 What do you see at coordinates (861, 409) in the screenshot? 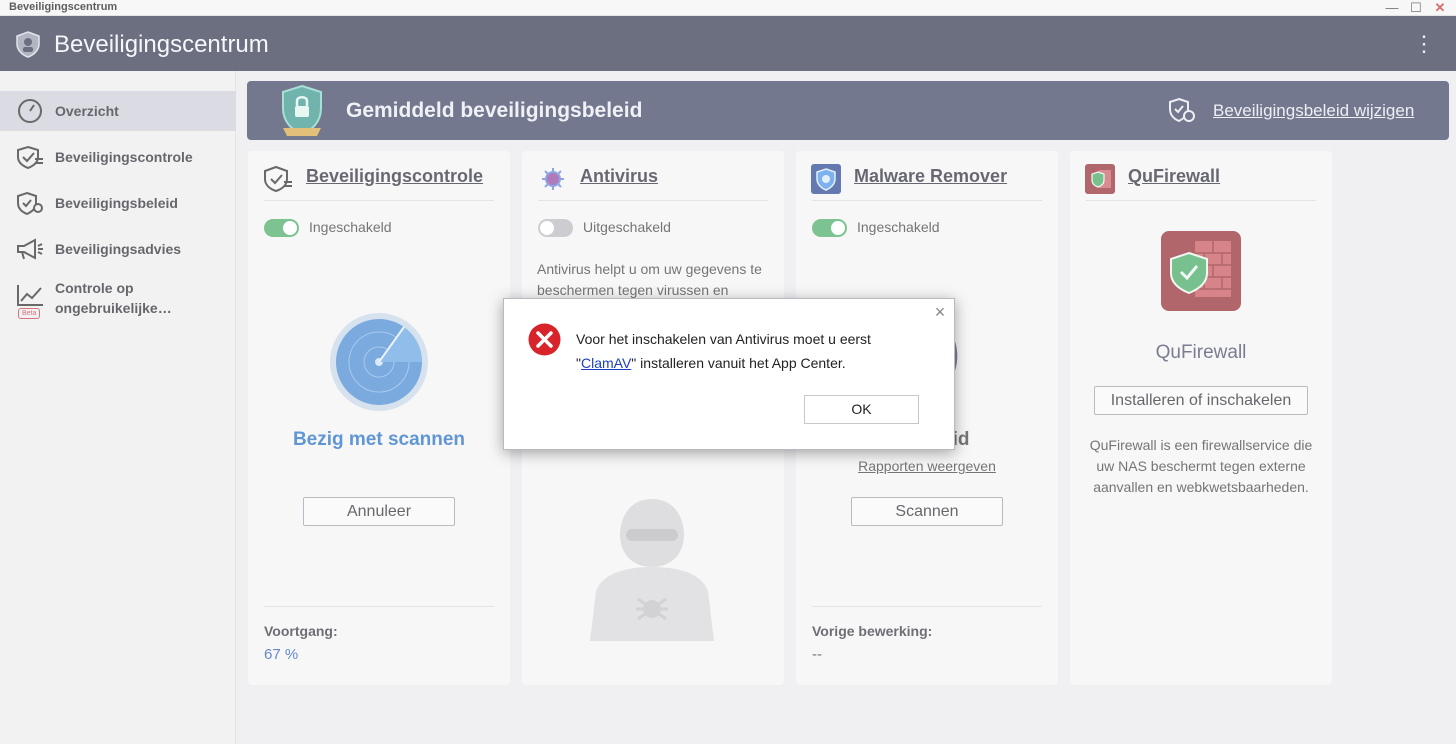
I see `ok-button: OK` at bounding box center [861, 409].